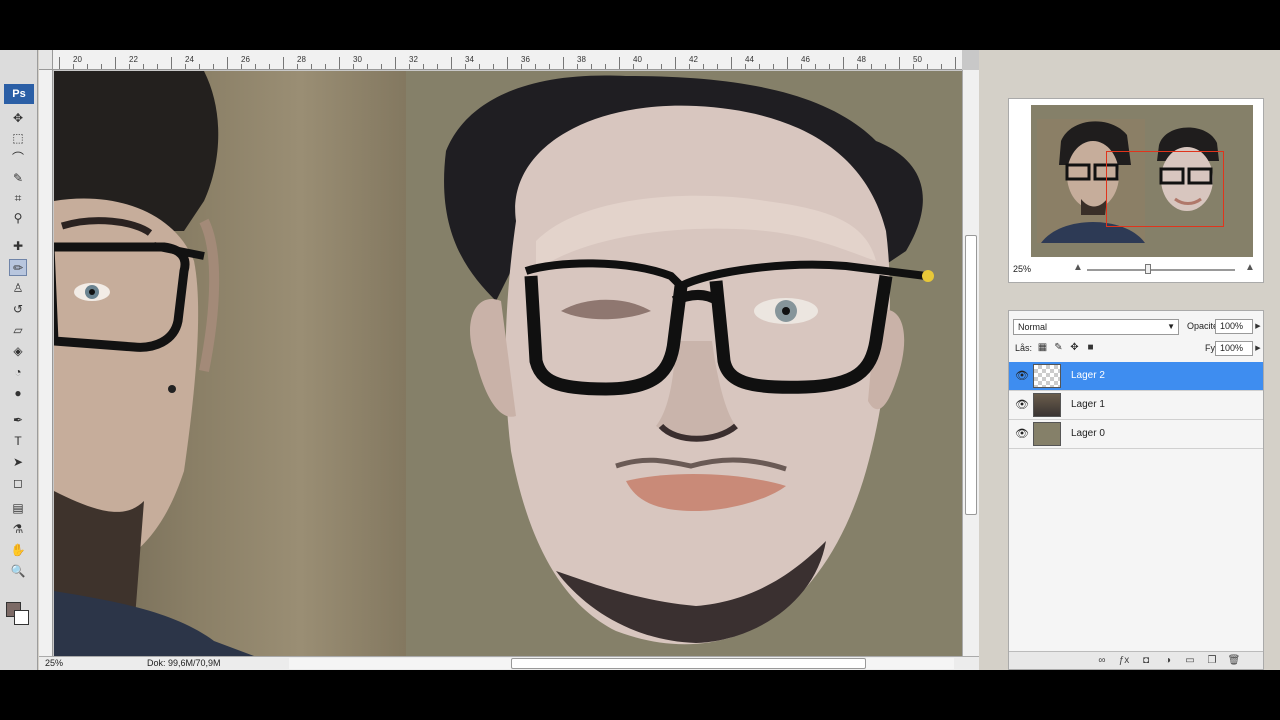 This screenshot has height=720, width=1280. What do you see at coordinates (1136, 434) in the screenshot?
I see `layer-row: 👁 Lager 0` at bounding box center [1136, 434].